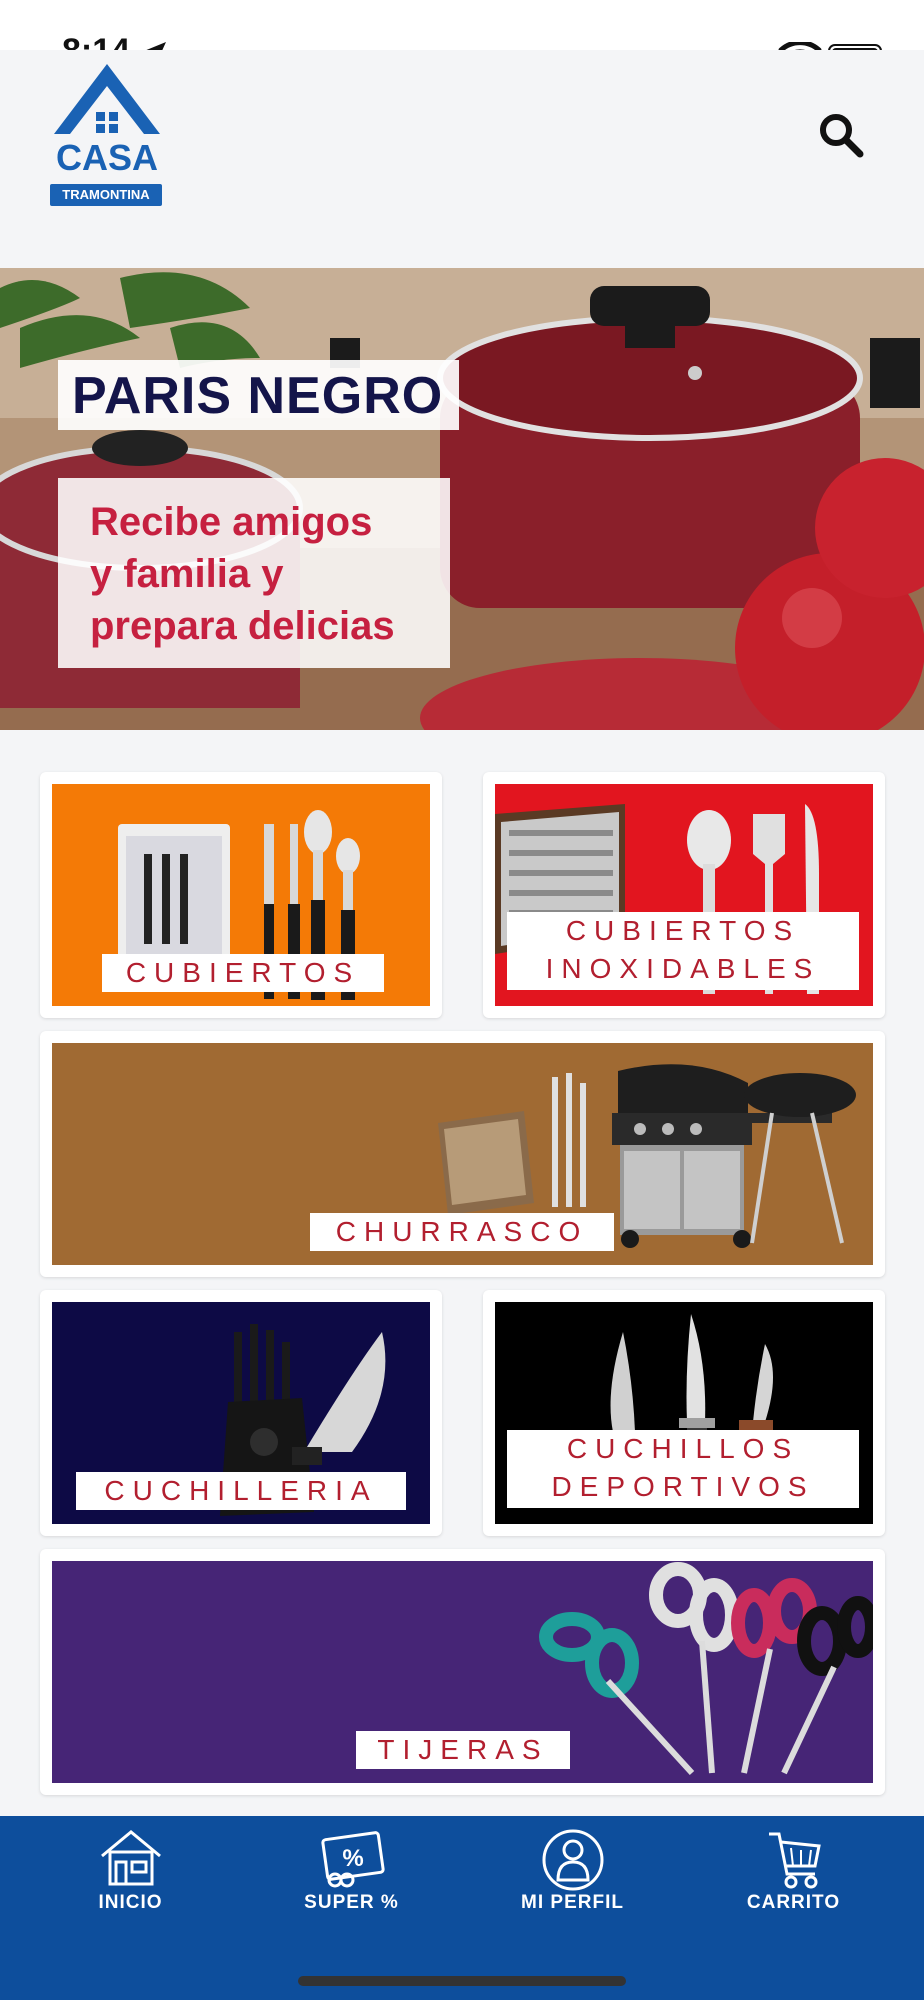  What do you see at coordinates (793, 1902) in the screenshot?
I see `nav-label: CARRITO` at bounding box center [793, 1902].